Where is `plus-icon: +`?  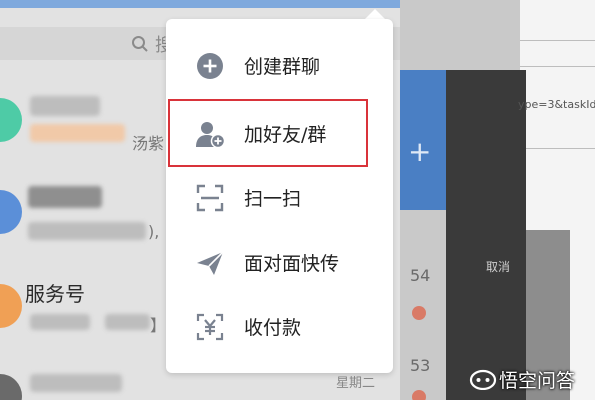
plus-icon: + is located at coordinates (420, 151).